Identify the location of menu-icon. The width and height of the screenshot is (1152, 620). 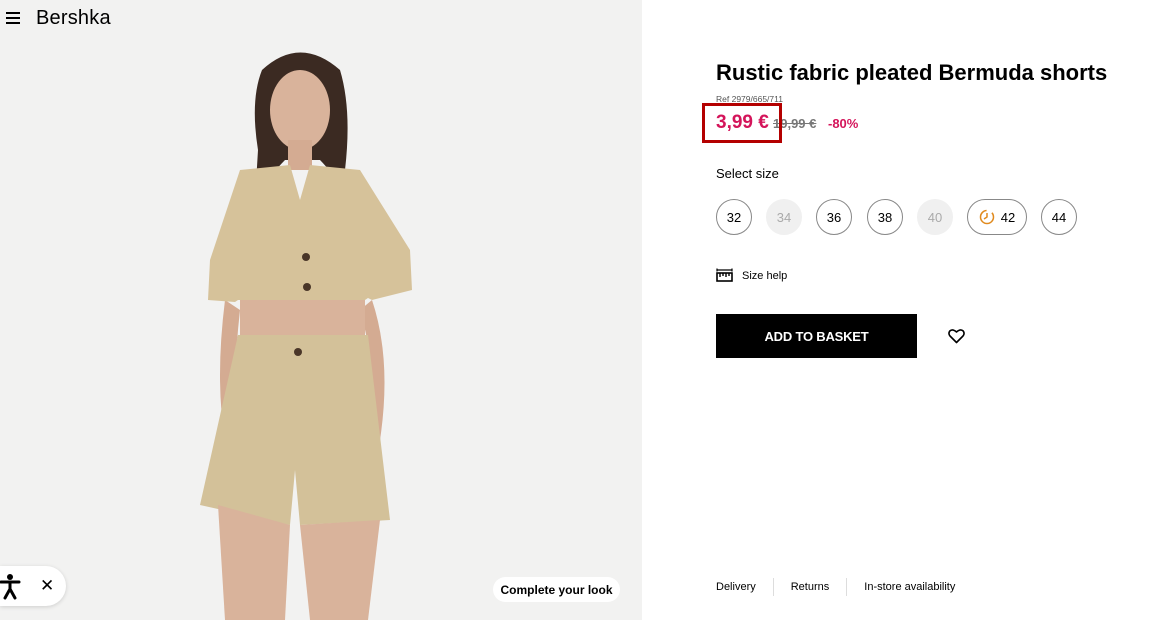
(13, 18).